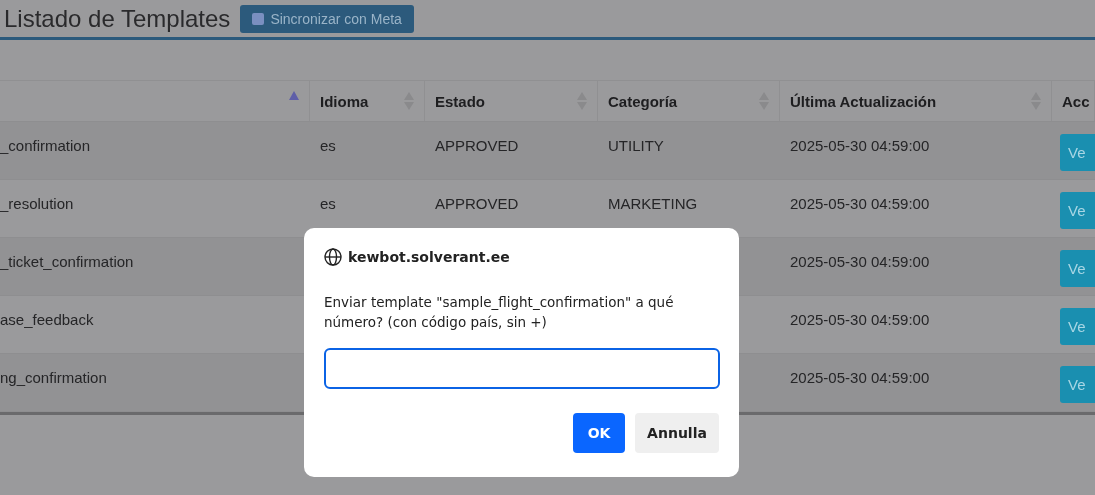 The height and width of the screenshot is (495, 1095). Describe the element at coordinates (599, 433) in the screenshot. I see `ok-button: OK` at that location.